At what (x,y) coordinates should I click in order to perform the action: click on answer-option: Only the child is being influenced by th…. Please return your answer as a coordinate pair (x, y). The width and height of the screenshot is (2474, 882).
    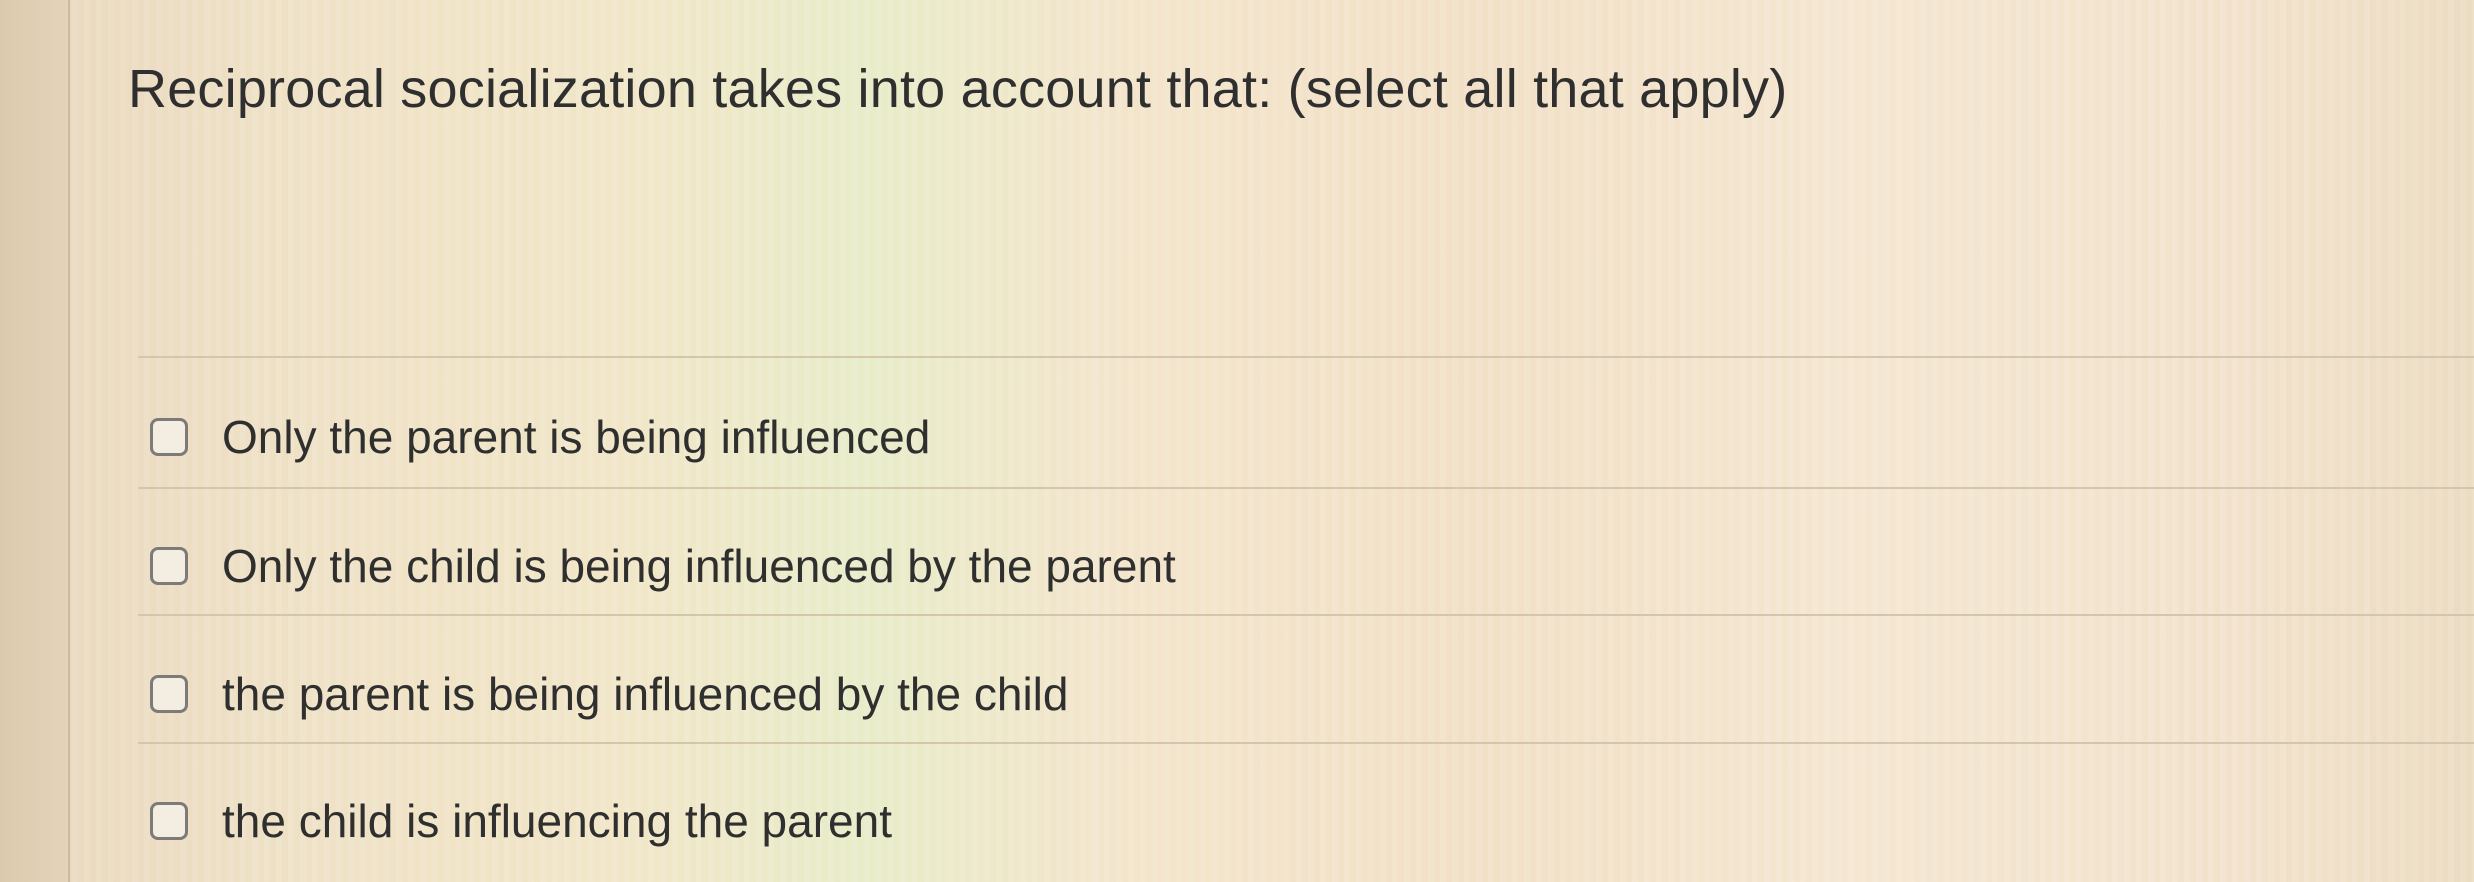
    Looking at the image, I should click on (663, 566).